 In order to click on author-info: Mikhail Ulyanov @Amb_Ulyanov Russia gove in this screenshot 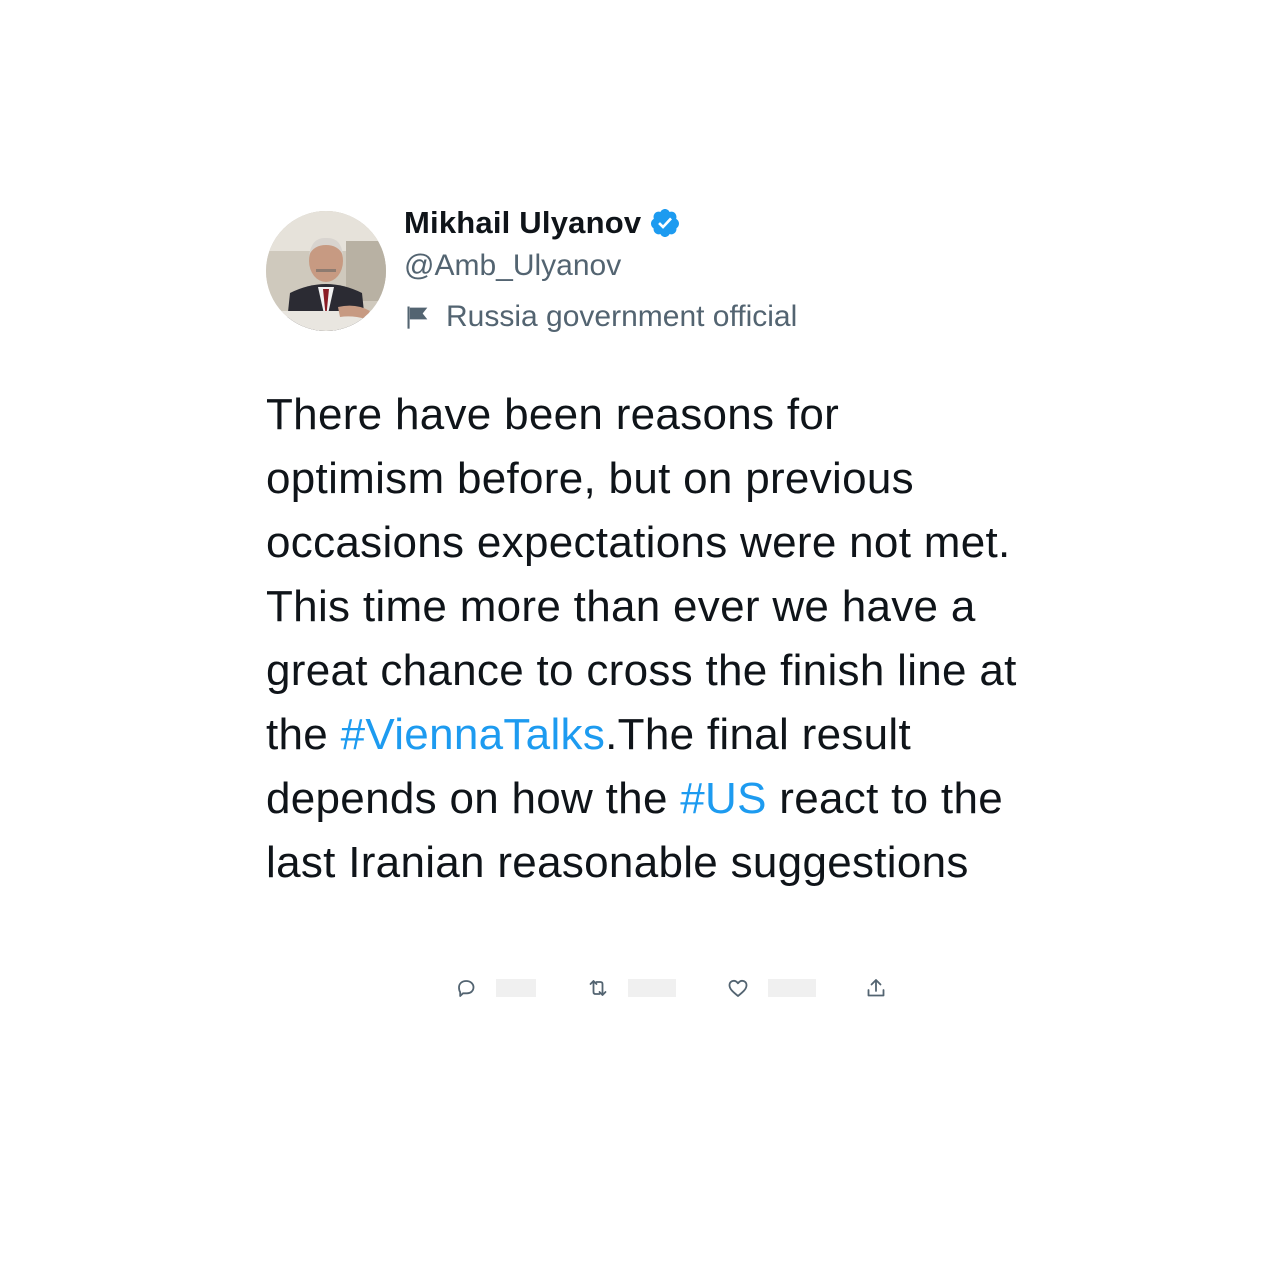, I will do `click(600, 271)`.